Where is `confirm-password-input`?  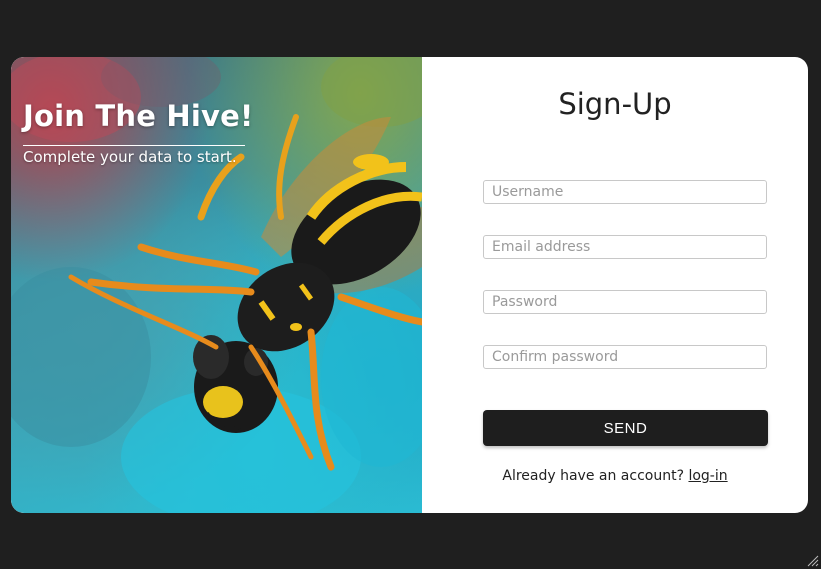 confirm-password-input is located at coordinates (625, 357).